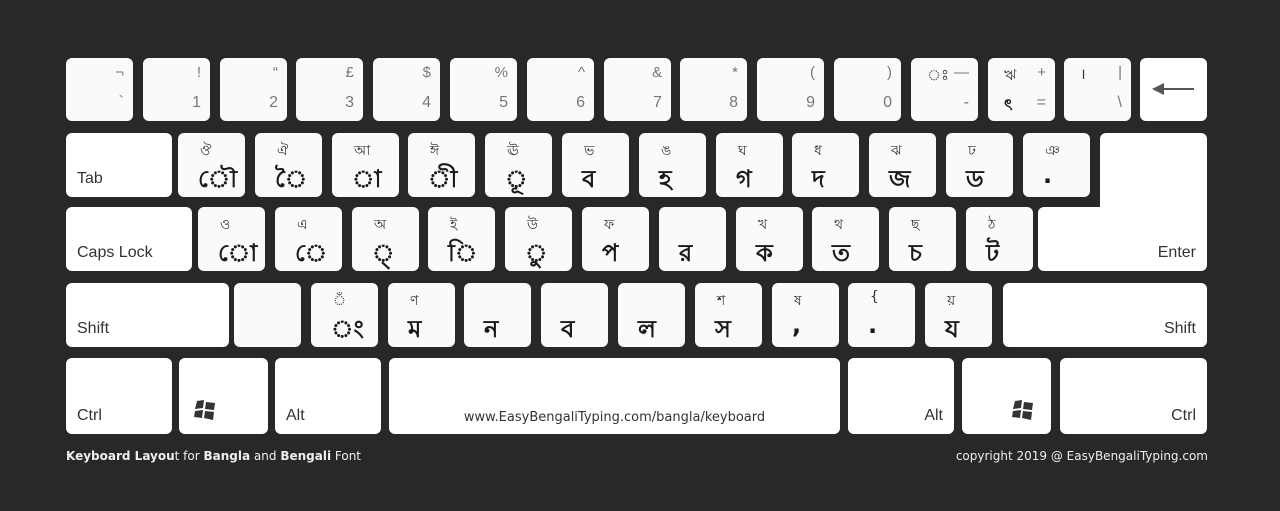  What do you see at coordinates (99, 89) in the screenshot?
I see `number-row-key: ¬ `` at bounding box center [99, 89].